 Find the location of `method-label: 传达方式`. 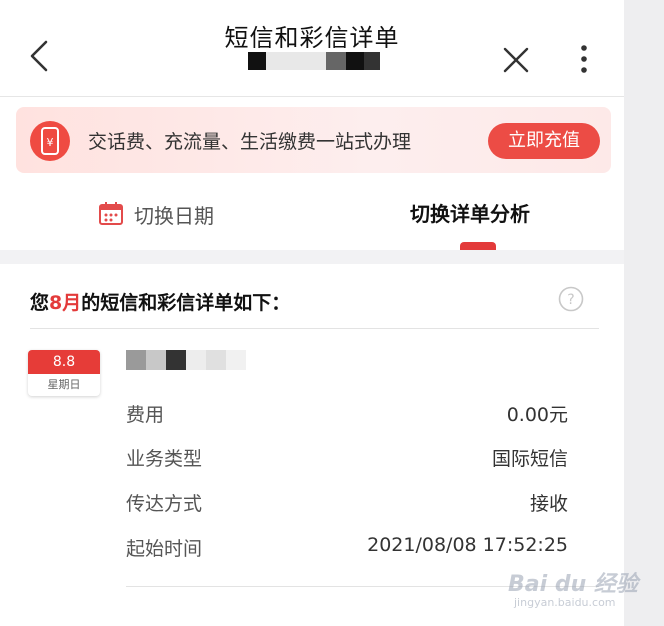

method-label: 传达方式 is located at coordinates (164, 504).